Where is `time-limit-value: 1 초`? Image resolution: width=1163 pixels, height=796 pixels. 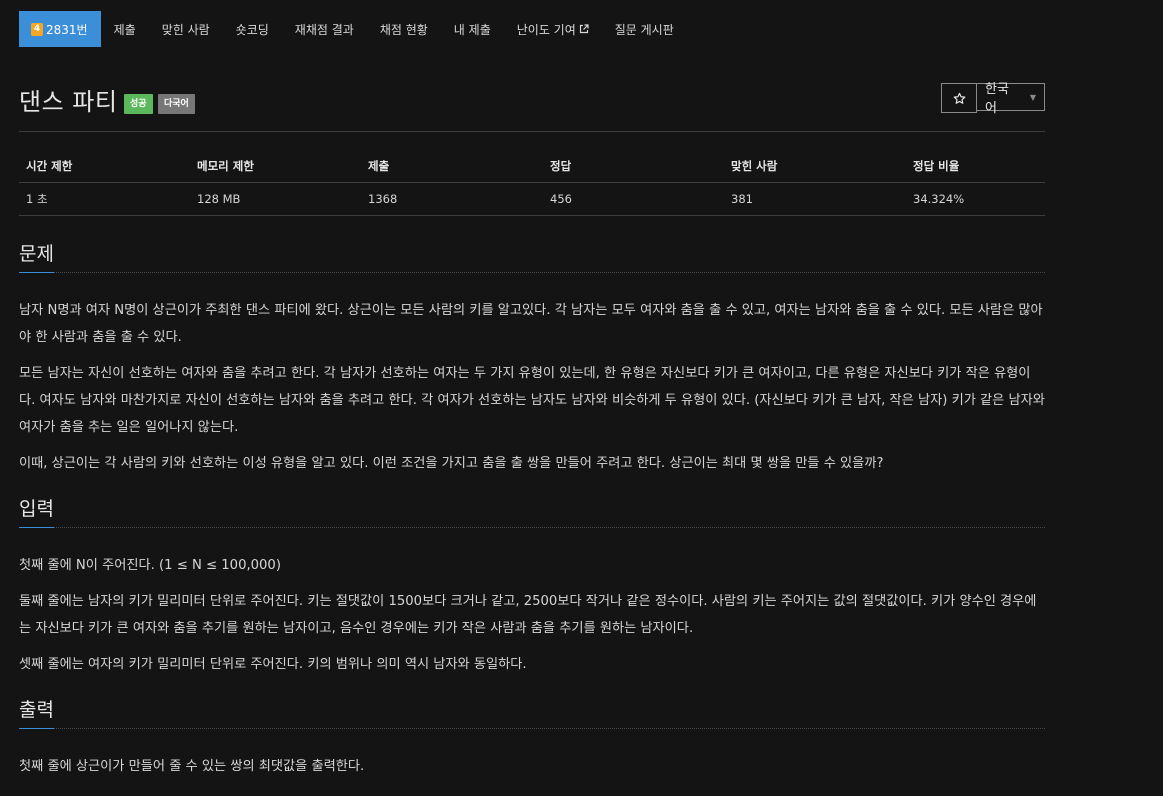 time-limit-value: 1 초 is located at coordinates (104, 199).